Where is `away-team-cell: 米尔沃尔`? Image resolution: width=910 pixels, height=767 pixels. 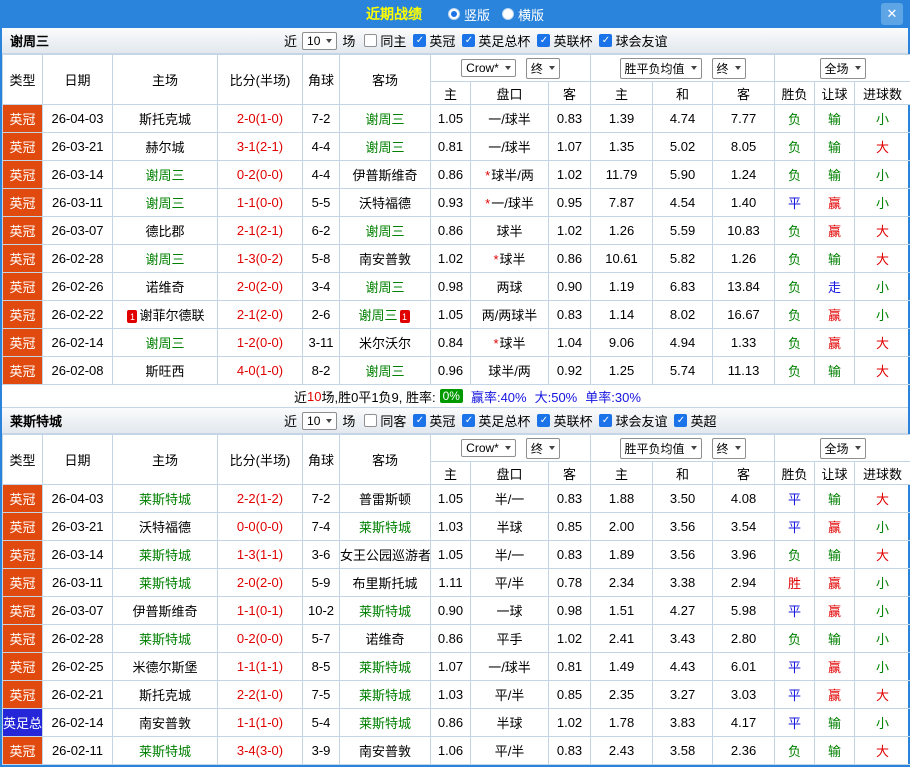 away-team-cell: 米尔沃尔 is located at coordinates (385, 343).